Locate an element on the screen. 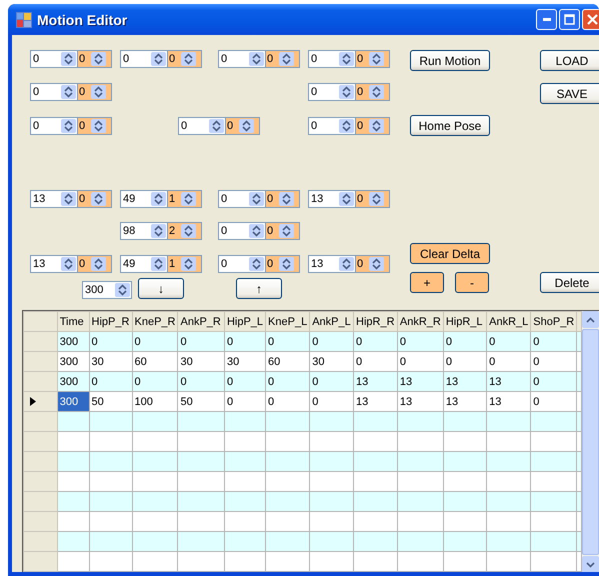 This screenshot has height=576, width=599. button: Home Pose is located at coordinates (450, 125).